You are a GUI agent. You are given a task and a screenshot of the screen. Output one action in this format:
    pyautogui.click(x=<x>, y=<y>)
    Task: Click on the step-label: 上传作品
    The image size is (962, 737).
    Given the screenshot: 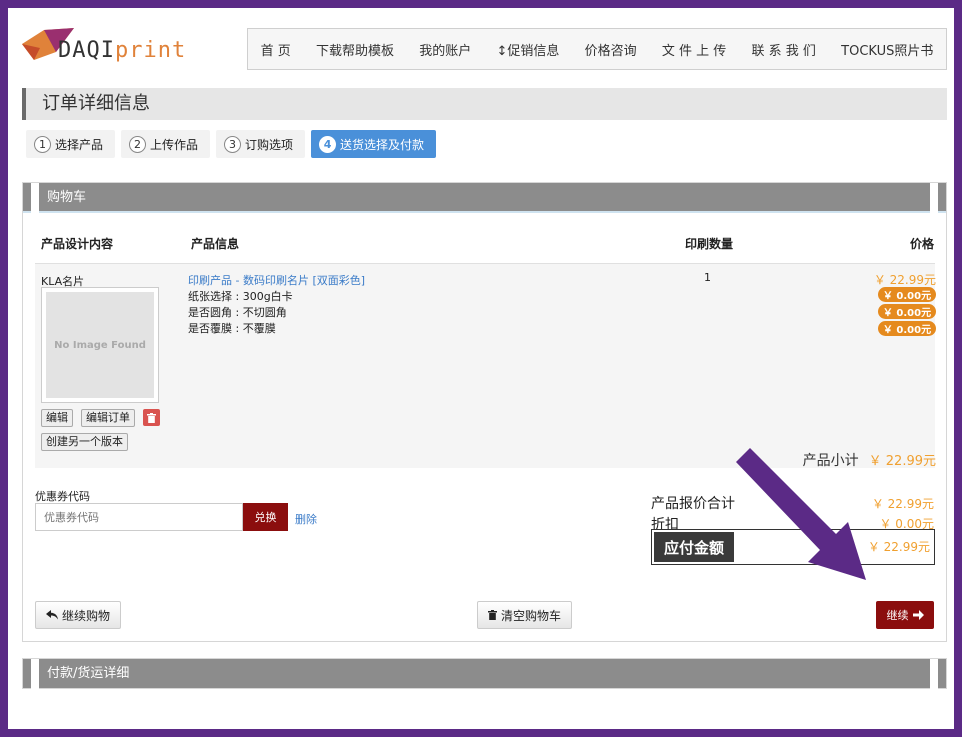 What is the action you would take?
    pyautogui.click(x=174, y=144)
    